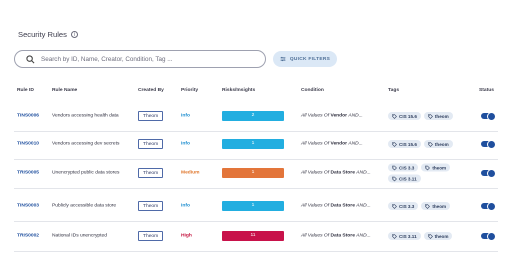 The image size is (512, 273). What do you see at coordinates (28, 236) in the screenshot?
I see `rule-id-link: TRIS0002` at bounding box center [28, 236].